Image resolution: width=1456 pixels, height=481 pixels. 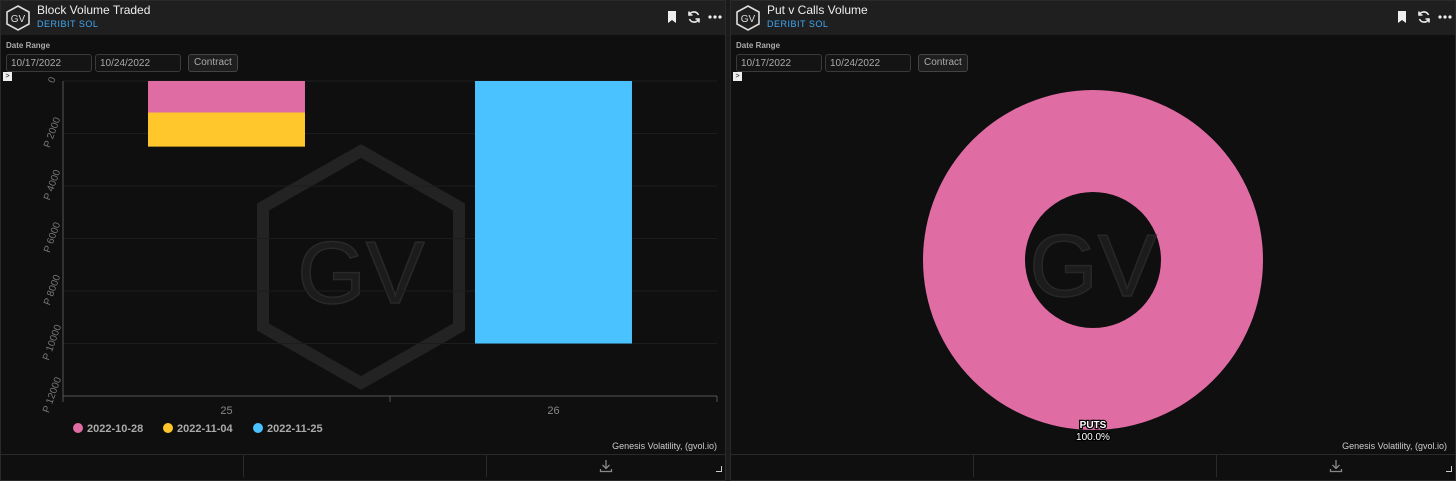 What do you see at coordinates (52, 133) in the screenshot?
I see `y-tick-label: P 2000` at bounding box center [52, 133].